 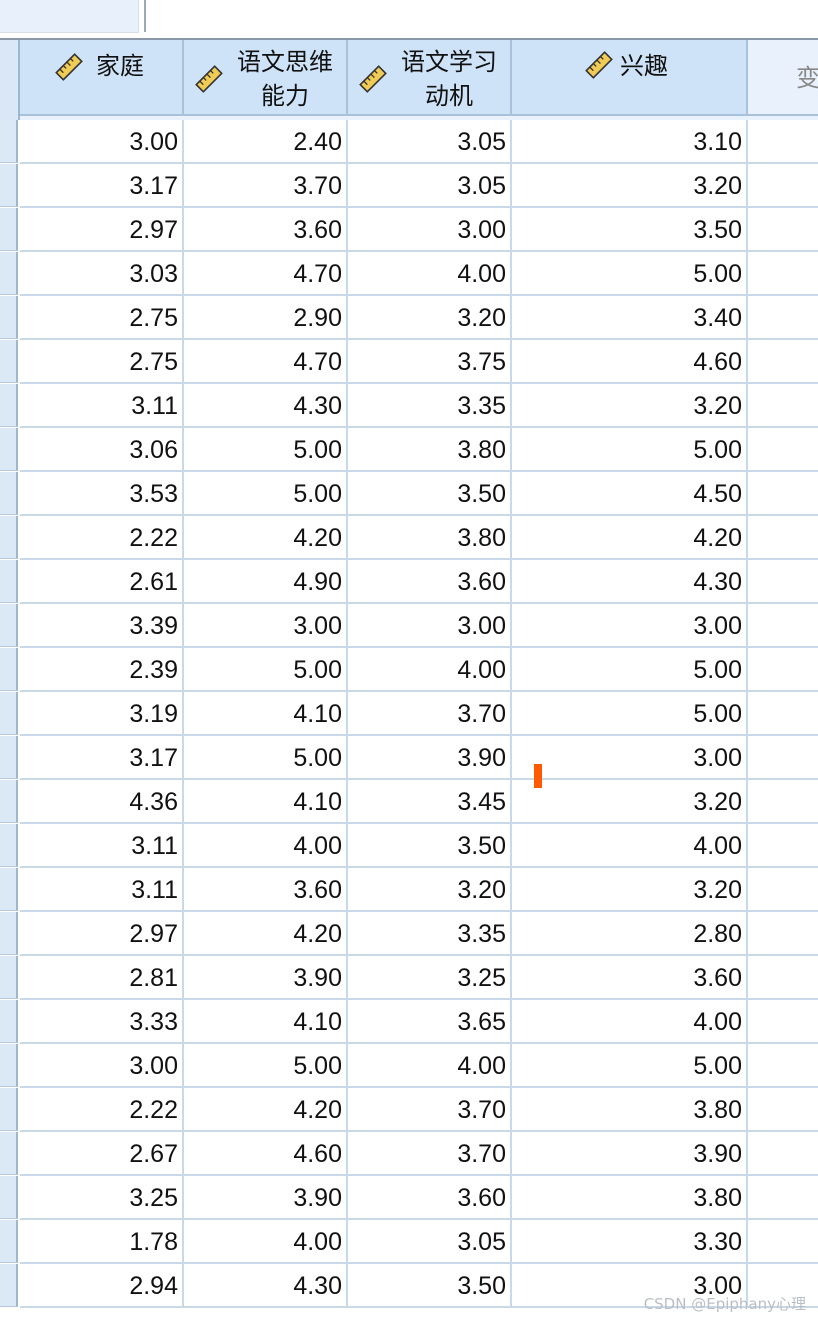 I want to click on column-header-2: 语文思维 能力, so click(x=266, y=78).